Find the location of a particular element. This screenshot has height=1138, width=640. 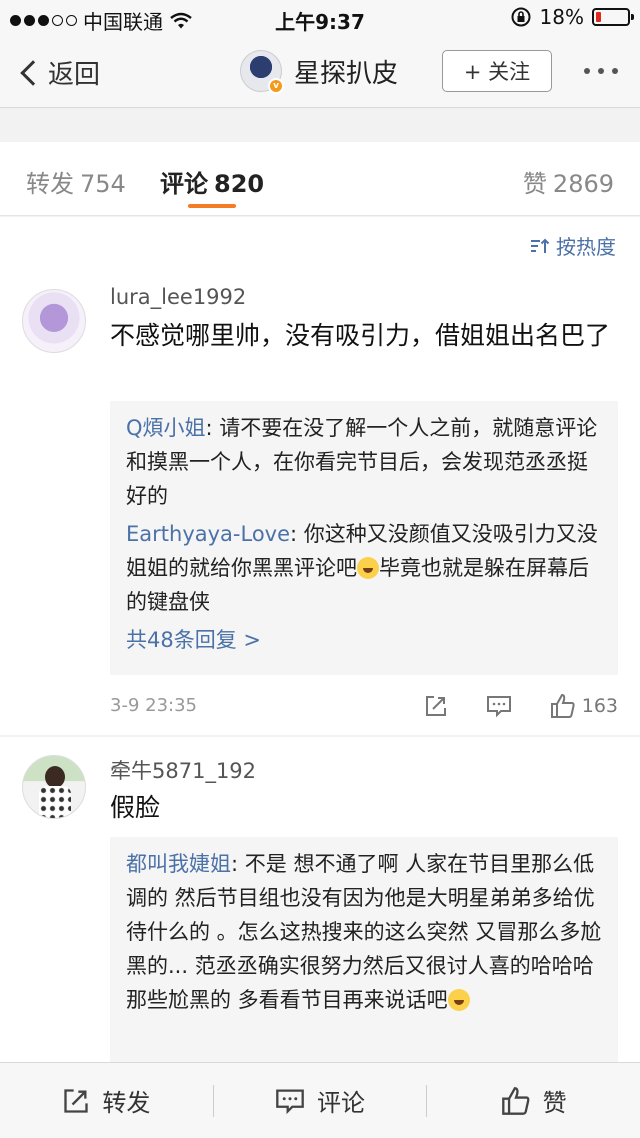

reply-username: Q煩小姐 is located at coordinates (166, 428).